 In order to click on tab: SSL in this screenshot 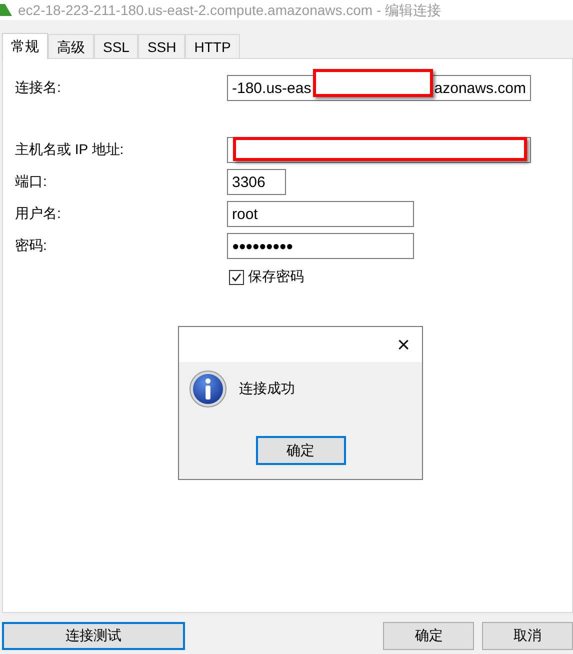, I will do `click(116, 46)`.